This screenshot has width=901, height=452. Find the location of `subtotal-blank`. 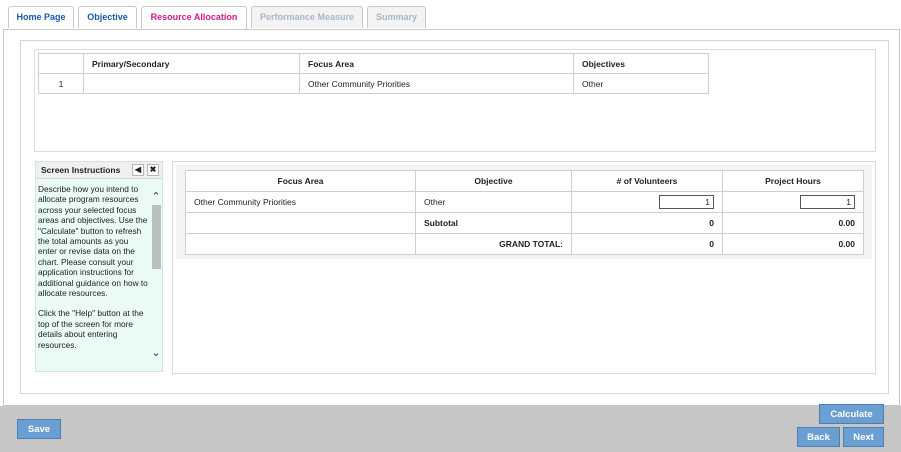

subtotal-blank is located at coordinates (300, 223).